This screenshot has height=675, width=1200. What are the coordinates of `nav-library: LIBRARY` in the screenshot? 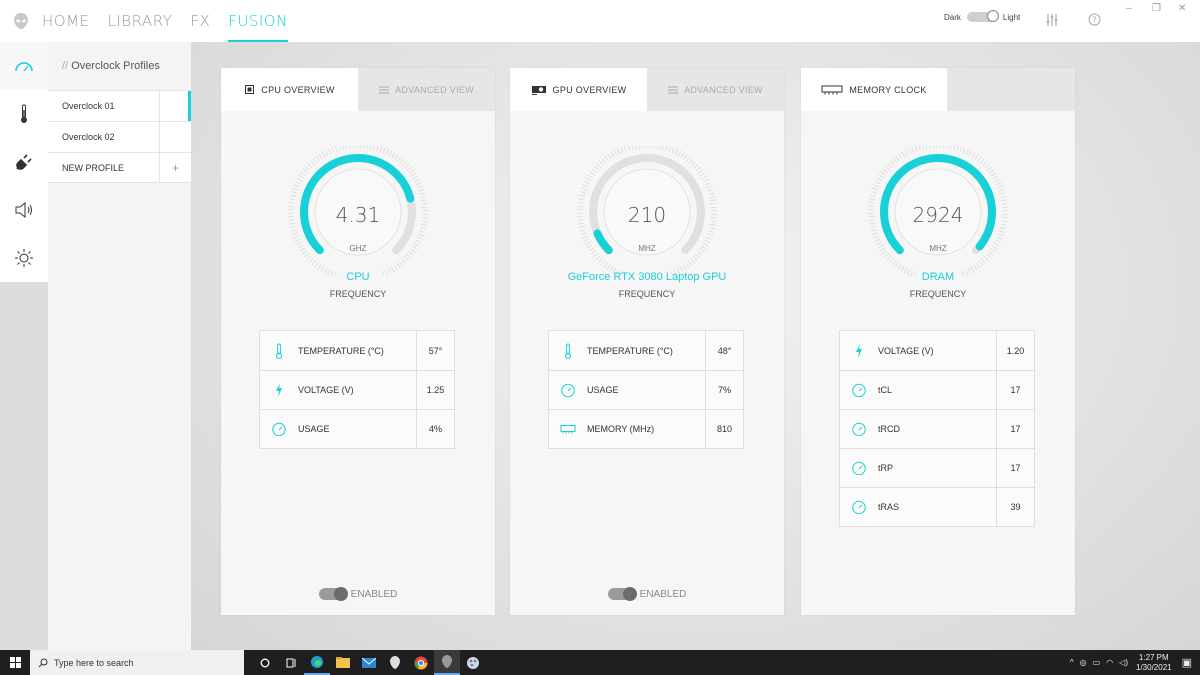 It's located at (140, 21).